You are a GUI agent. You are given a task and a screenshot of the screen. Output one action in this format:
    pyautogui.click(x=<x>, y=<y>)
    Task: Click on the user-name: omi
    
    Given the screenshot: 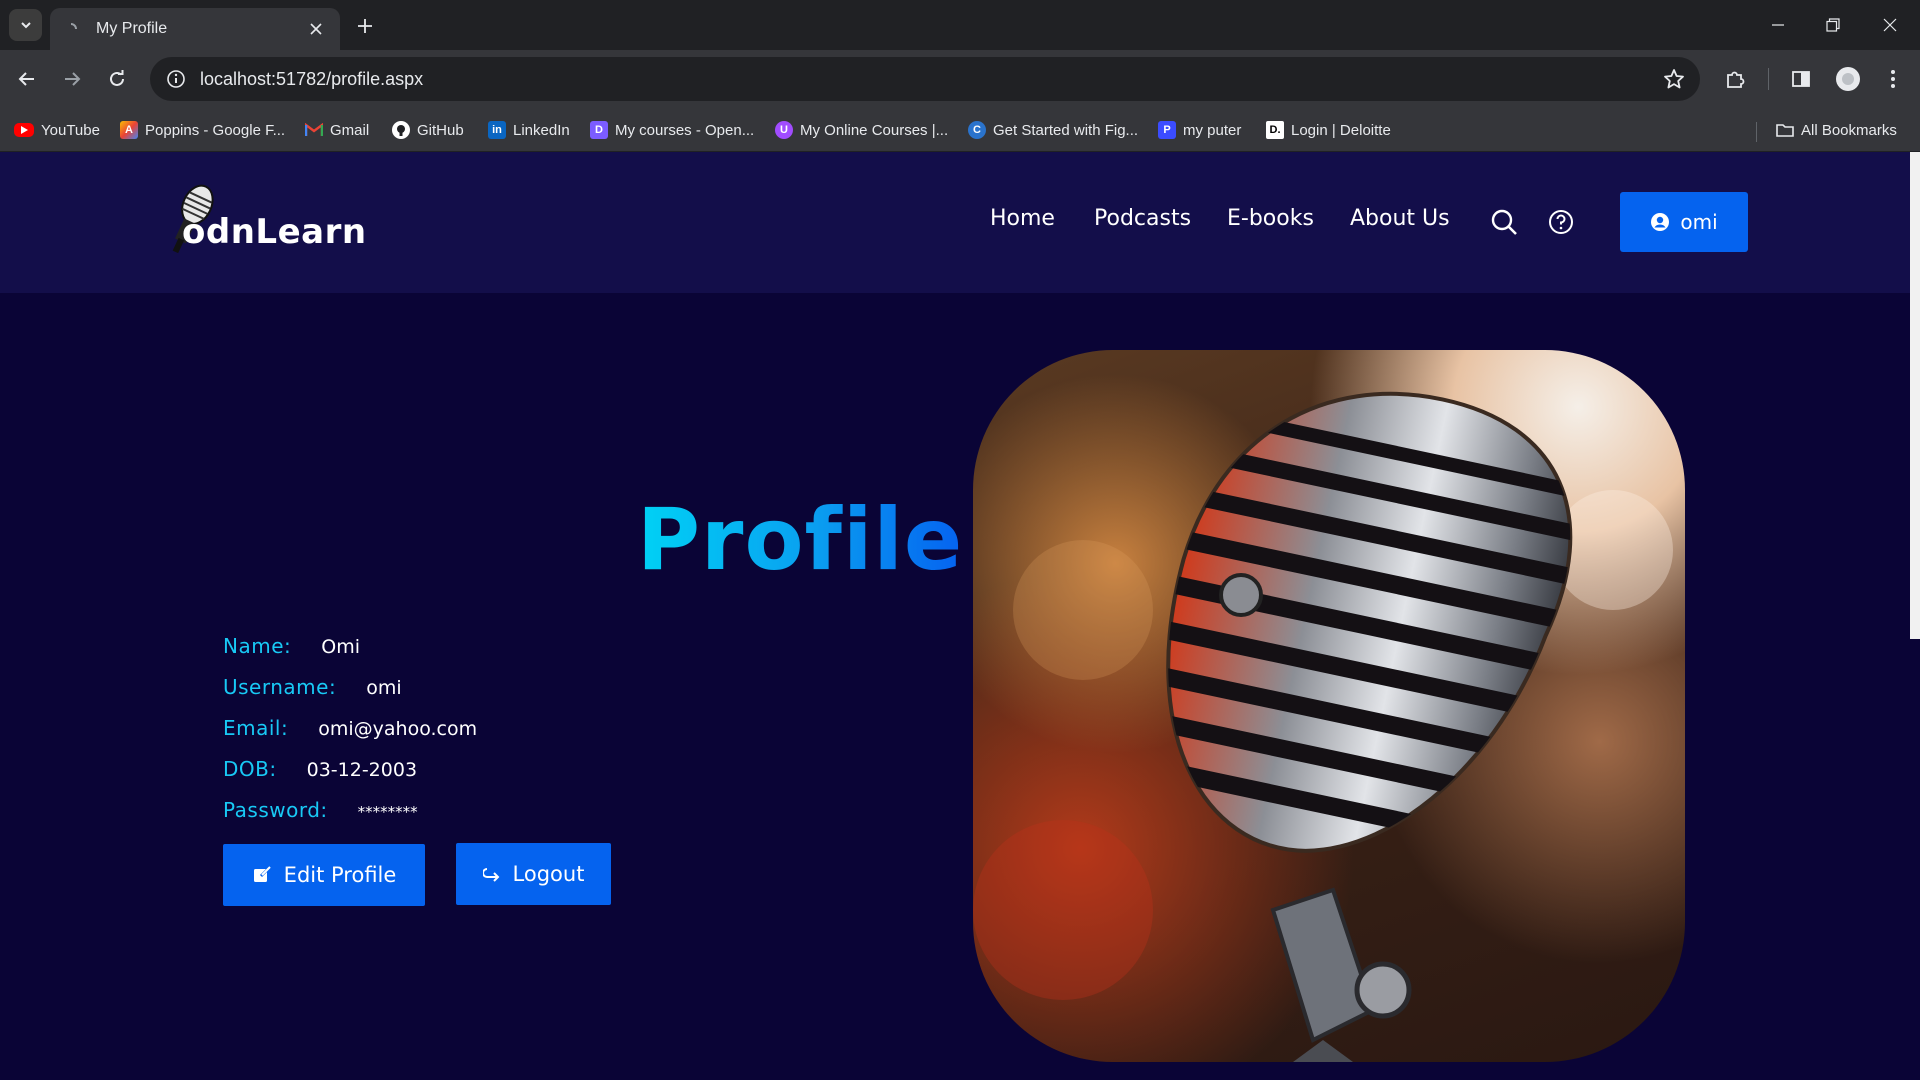 What is the action you would take?
    pyautogui.click(x=1699, y=222)
    